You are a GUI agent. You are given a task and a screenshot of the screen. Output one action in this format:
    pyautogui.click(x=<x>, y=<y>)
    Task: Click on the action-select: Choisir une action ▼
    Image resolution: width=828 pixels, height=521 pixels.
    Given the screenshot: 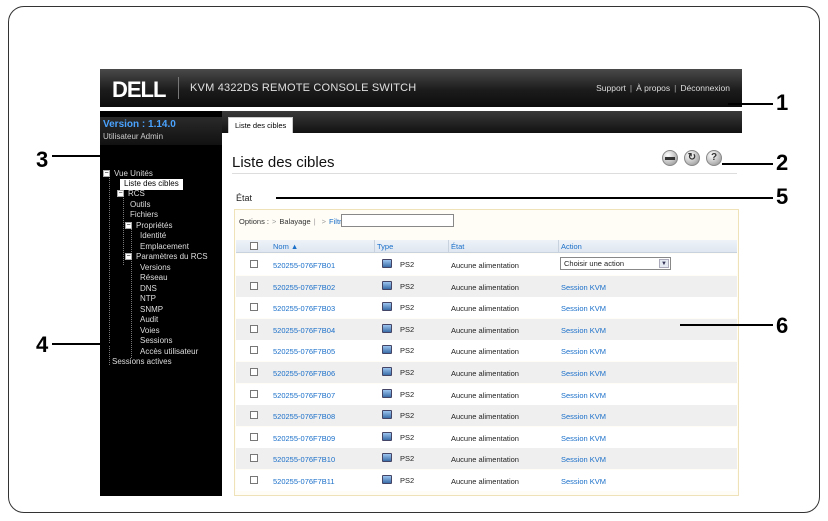 What is the action you would take?
    pyautogui.click(x=615, y=263)
    